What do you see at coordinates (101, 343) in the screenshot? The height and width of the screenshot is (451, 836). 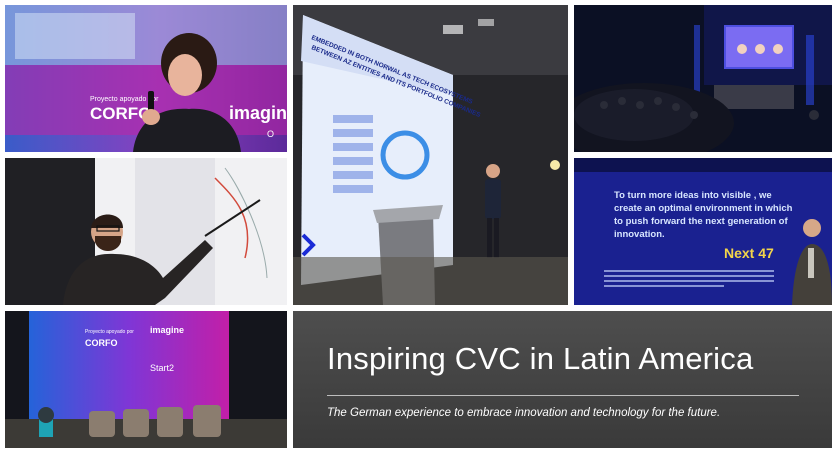 I see `screen-text-corfo: CORFO` at bounding box center [101, 343].